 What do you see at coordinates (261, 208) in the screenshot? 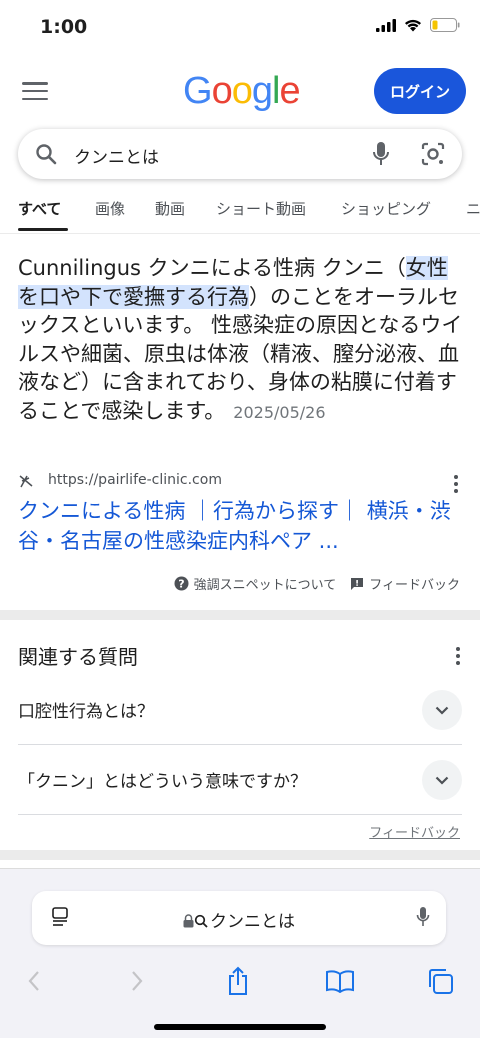
I see `tab-short-videos: ショート動画` at bounding box center [261, 208].